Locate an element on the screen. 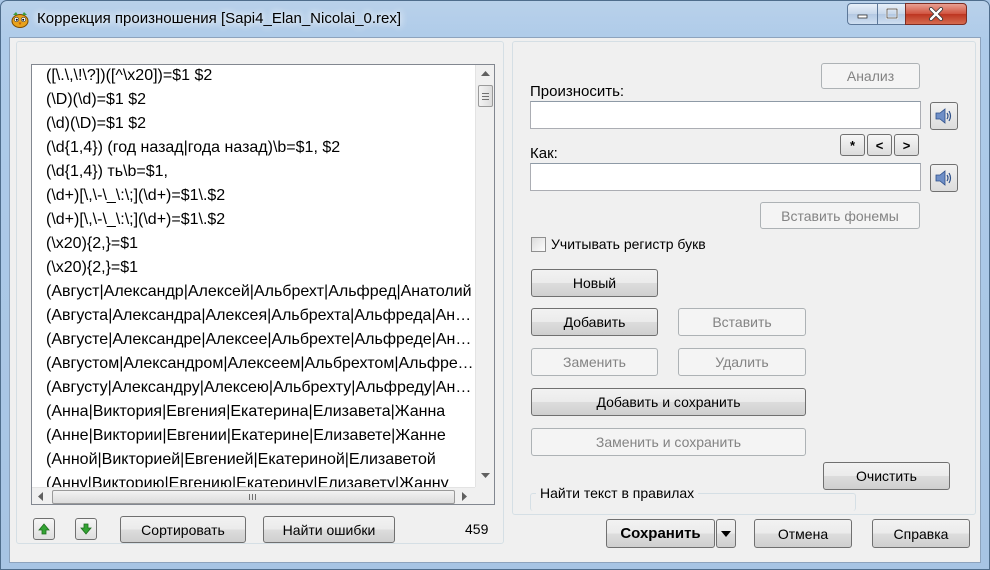  list-item: (\d{1,4}) ть\b=$1, is located at coordinates (261, 172).